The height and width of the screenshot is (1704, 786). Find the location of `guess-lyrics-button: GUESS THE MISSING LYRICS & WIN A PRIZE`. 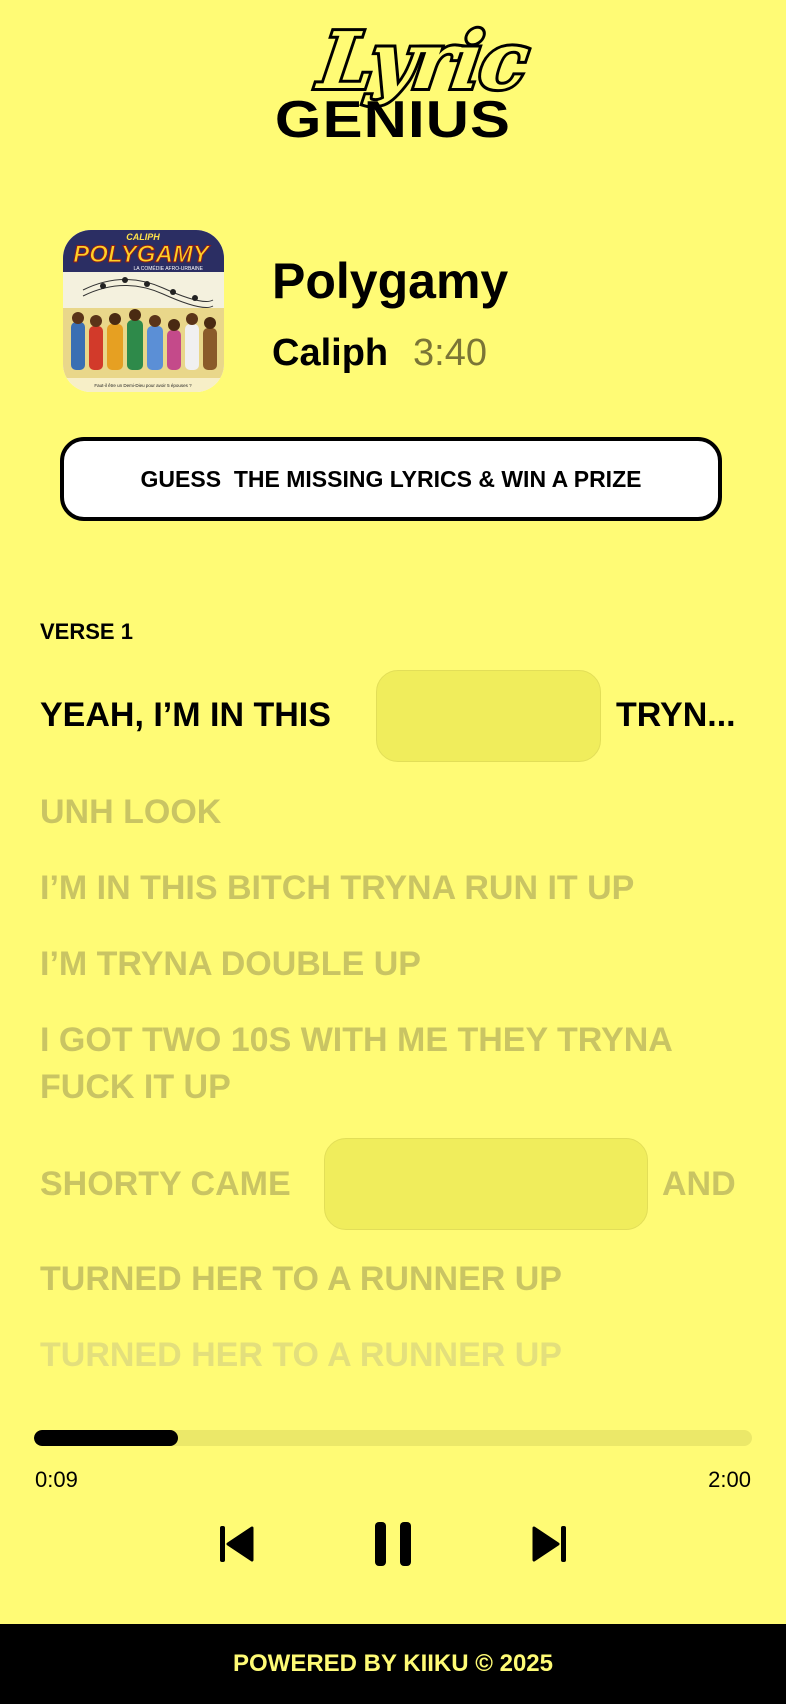

guess-lyrics-button: GUESS THE MISSING LYRICS & WIN A PRIZE is located at coordinates (391, 479).